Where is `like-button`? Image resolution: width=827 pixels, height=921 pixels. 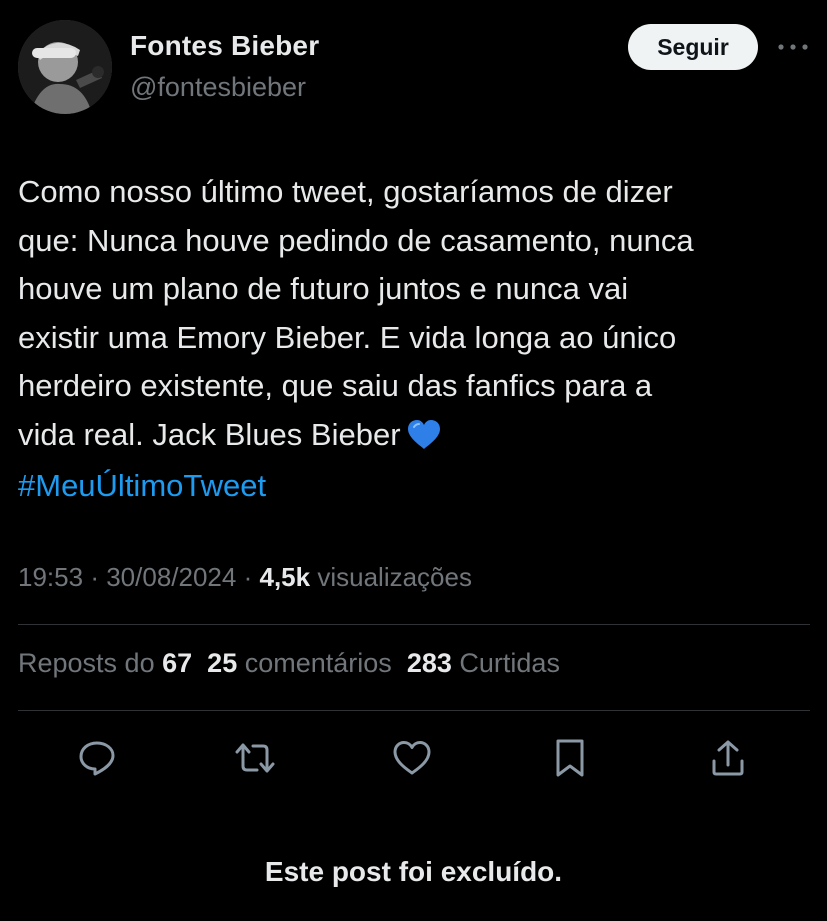 like-button is located at coordinates (412, 758).